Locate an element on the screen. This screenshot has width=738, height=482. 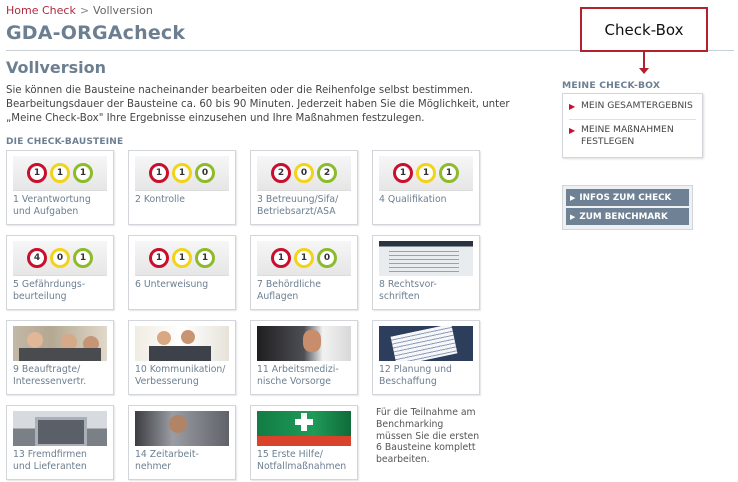
module-tile-9: 9 Beauftragte/ Interessenvertr. is located at coordinates (60, 357).